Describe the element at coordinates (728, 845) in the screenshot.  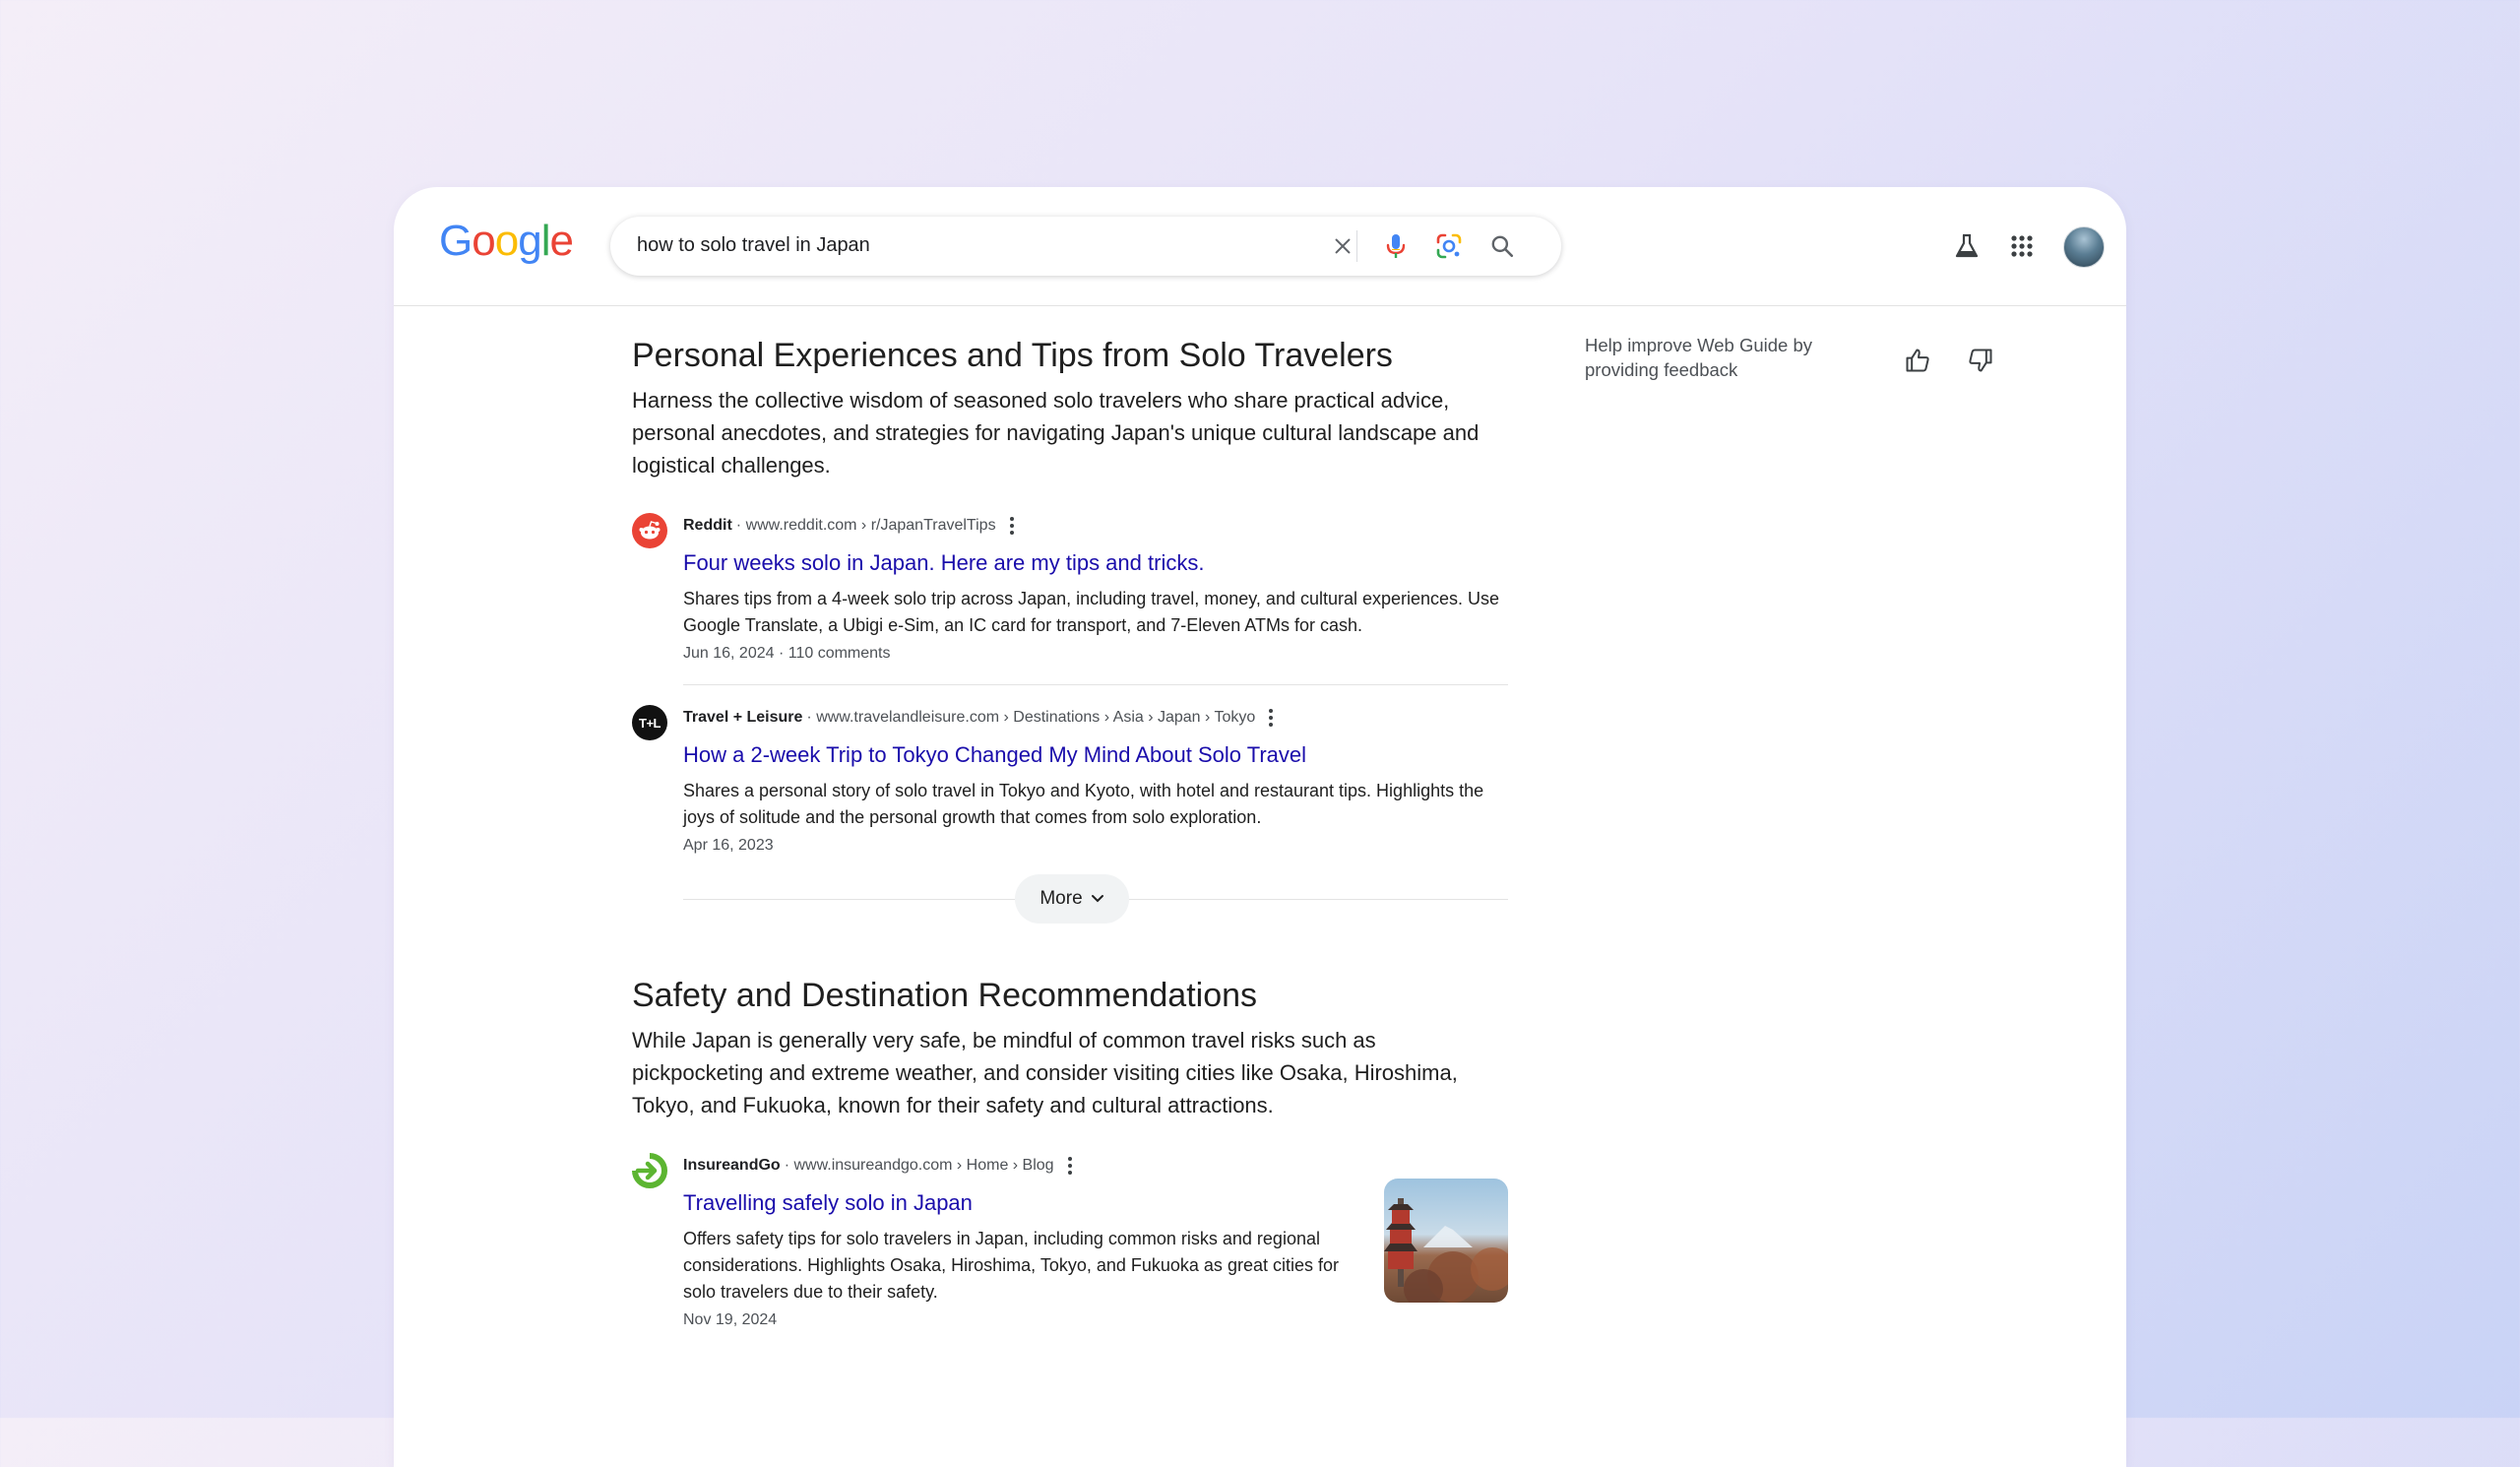
I see `result-meta: Apr 16, 2023` at that location.